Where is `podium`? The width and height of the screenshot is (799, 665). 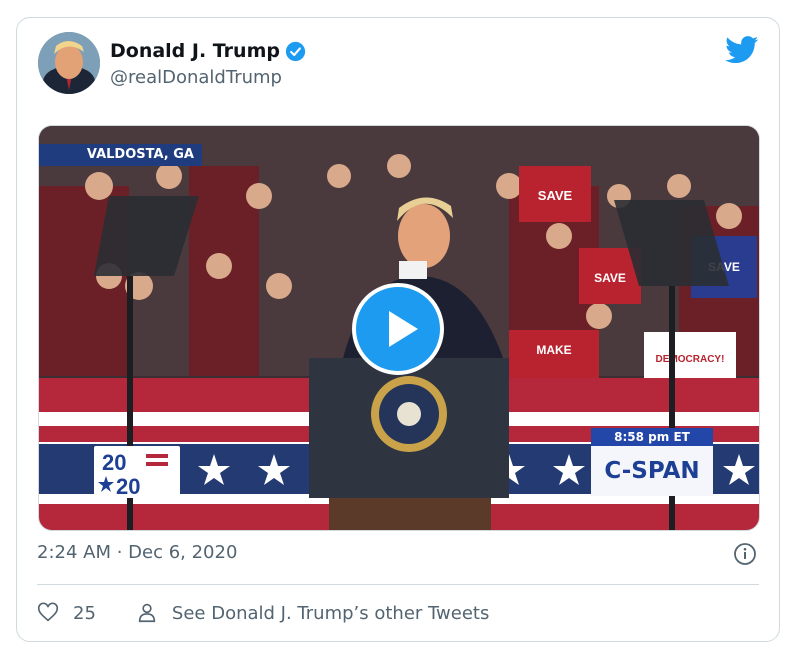 podium is located at coordinates (409, 444).